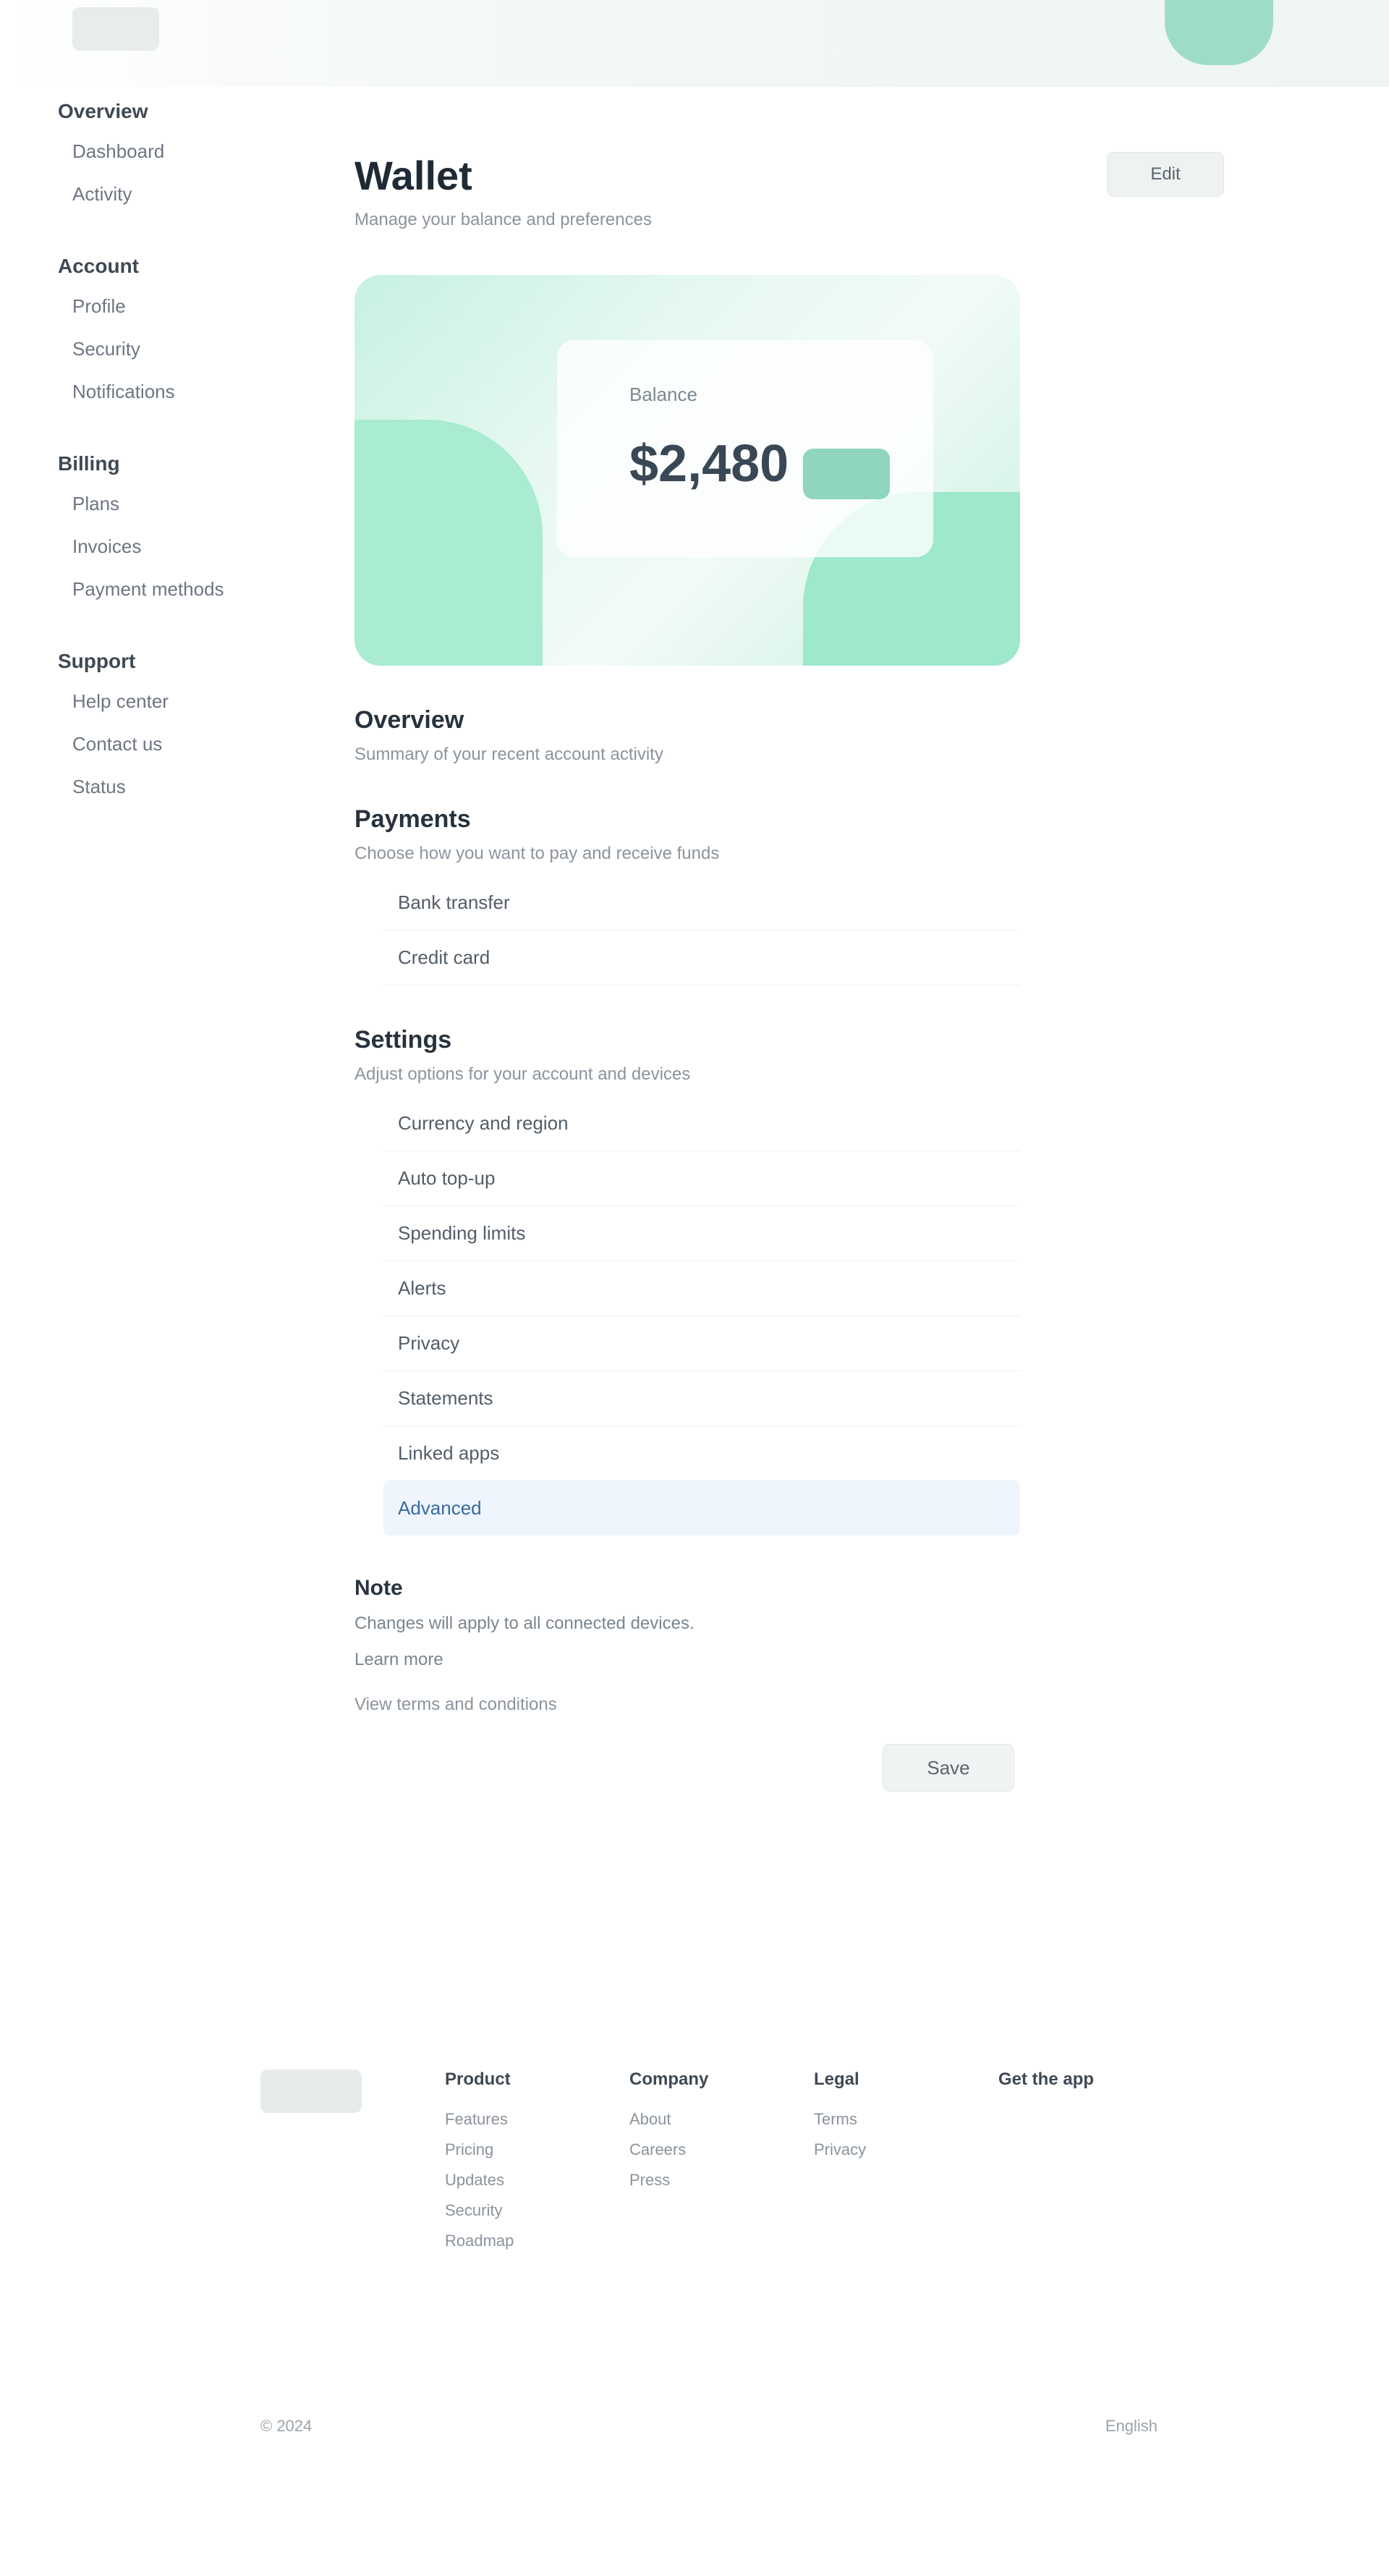 This screenshot has height=2576, width=1389. I want to click on footer-col-legal: Legal Terms Privacy, so click(893, 2162).